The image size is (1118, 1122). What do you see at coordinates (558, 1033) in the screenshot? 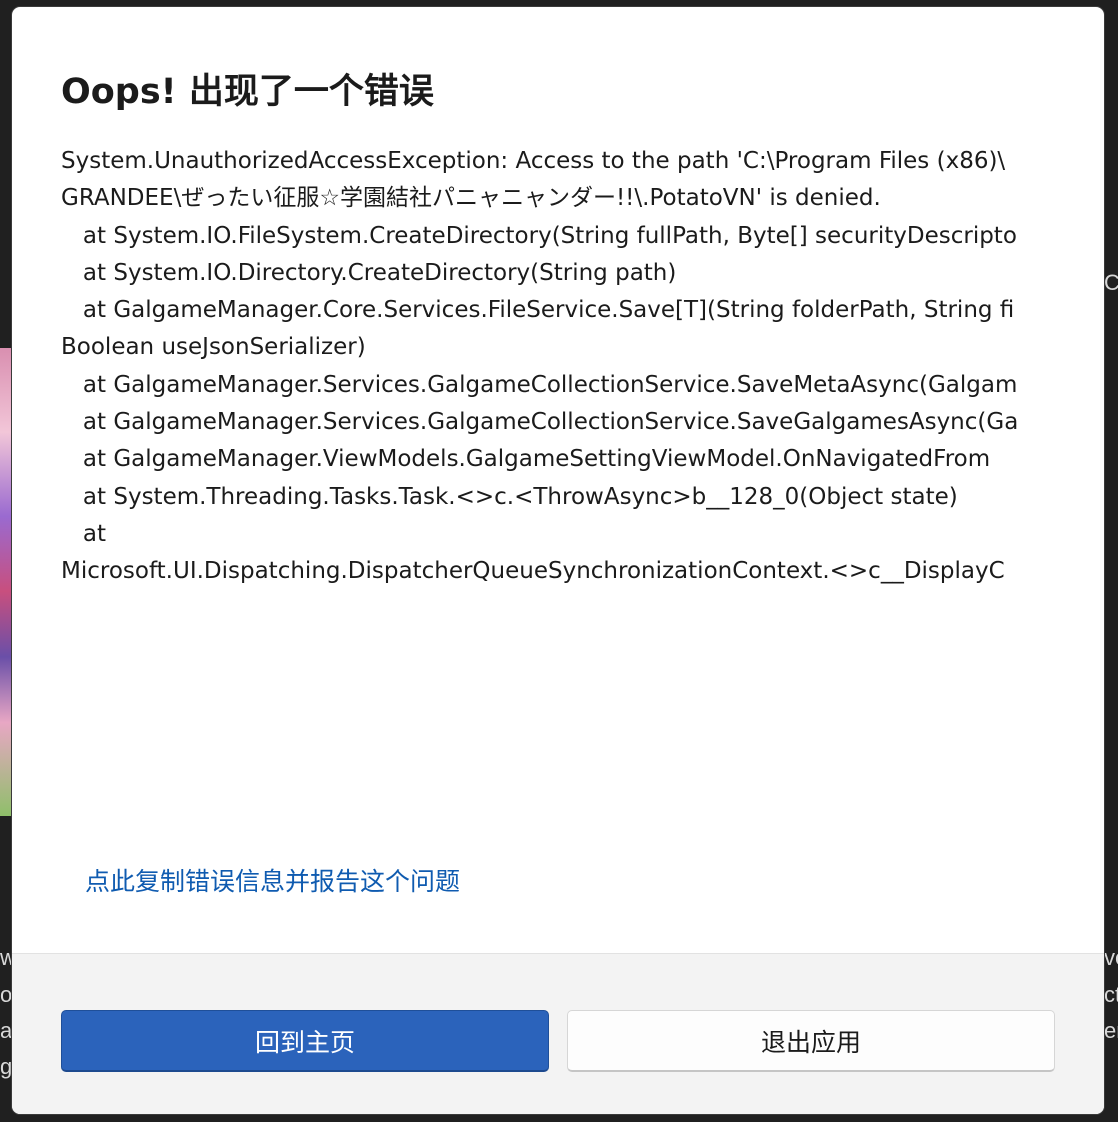
I see `dialog-footer: 回到主页 退出应用` at bounding box center [558, 1033].